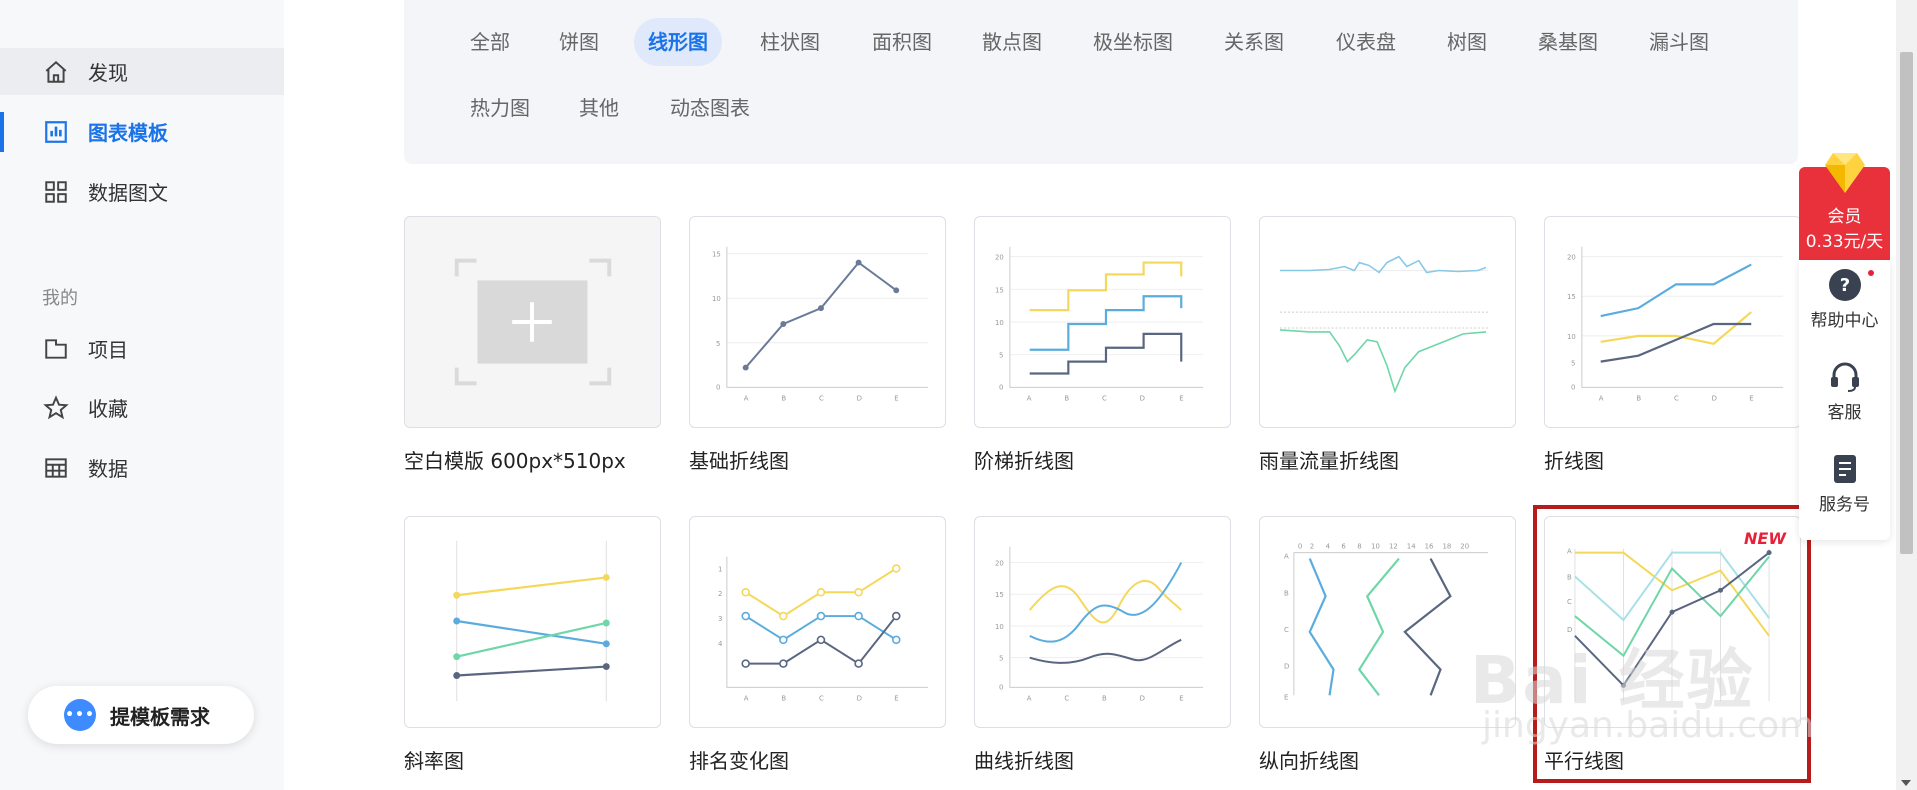 The width and height of the screenshot is (1917, 790). I want to click on template-card-parallel: A B C D NEW, so click(1672, 622).